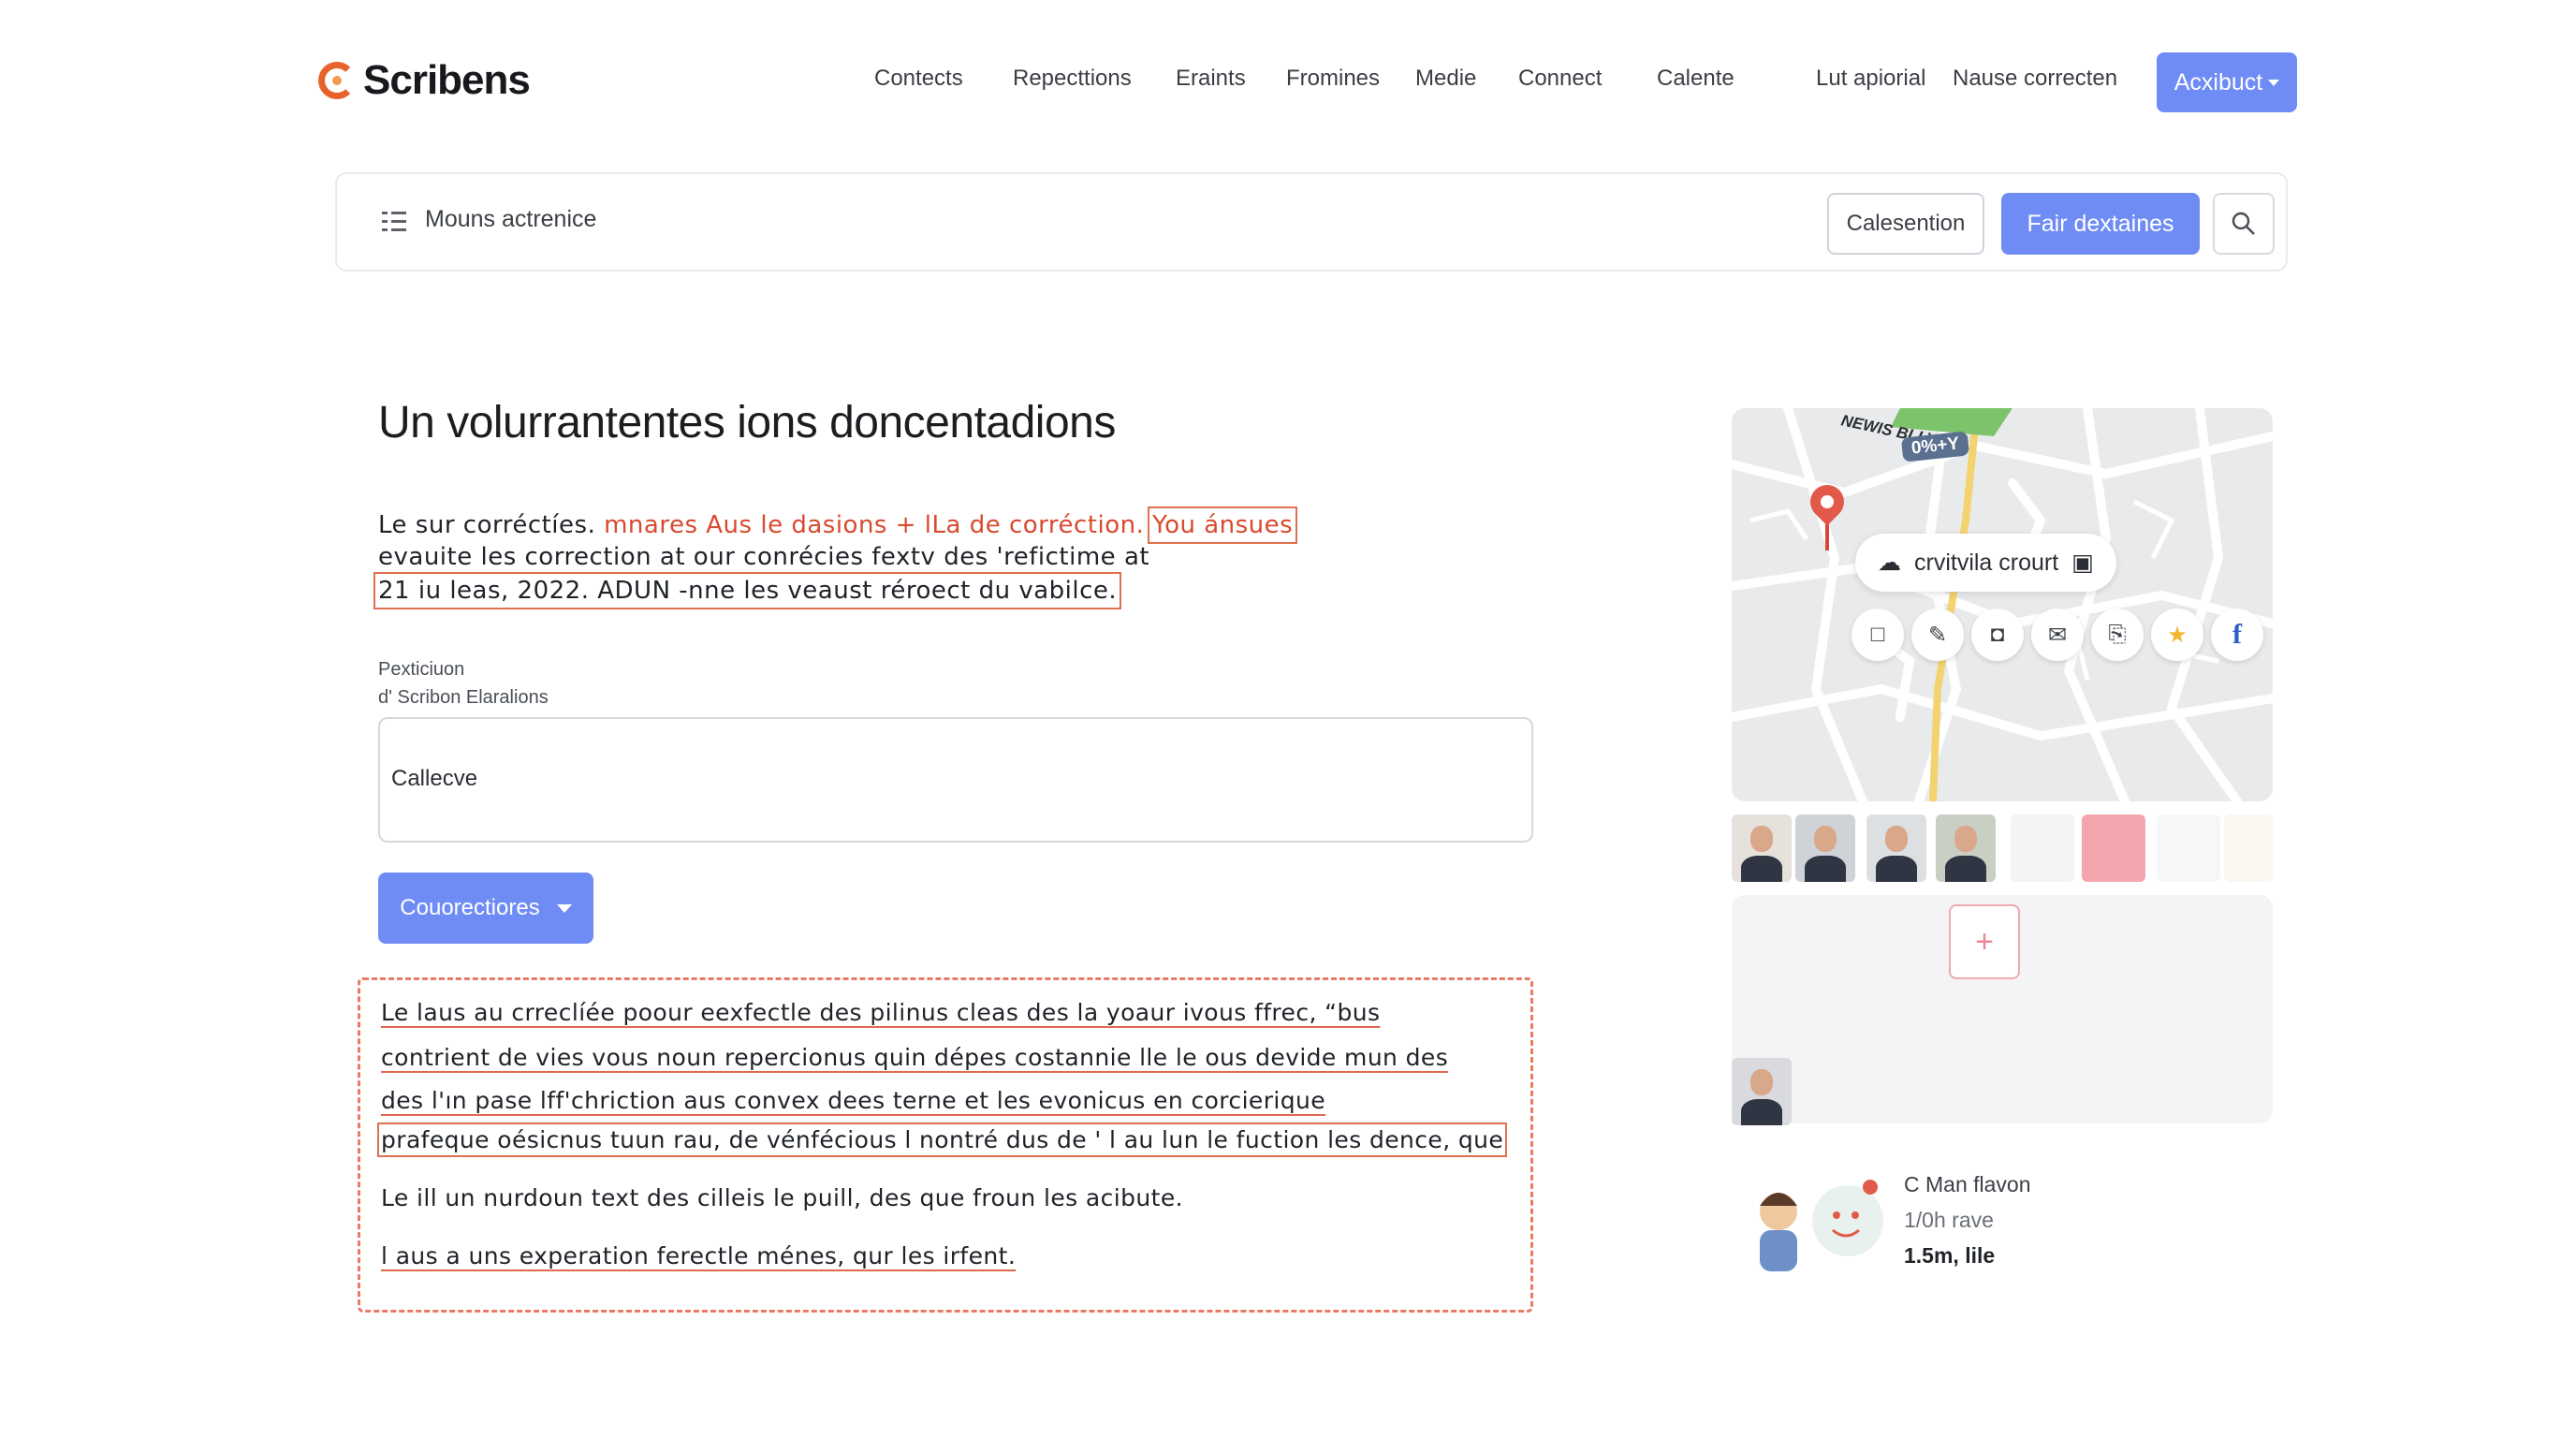  Describe the element at coordinates (2218, 81) in the screenshot. I see `account-button-label: Acxibuct` at that location.